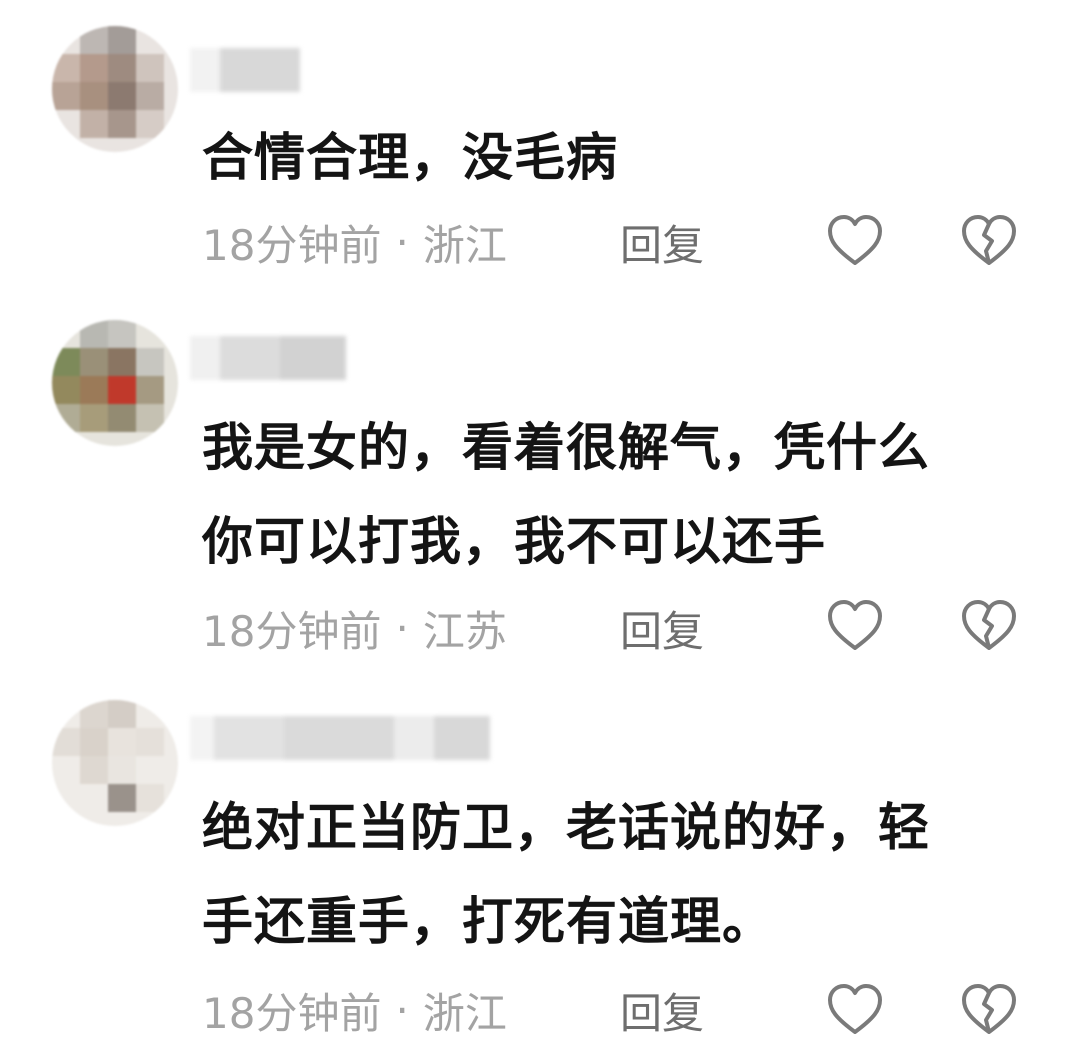 This screenshot has height=1050, width=1080. Describe the element at coordinates (464, 631) in the screenshot. I see `comment-location: 江苏` at that location.